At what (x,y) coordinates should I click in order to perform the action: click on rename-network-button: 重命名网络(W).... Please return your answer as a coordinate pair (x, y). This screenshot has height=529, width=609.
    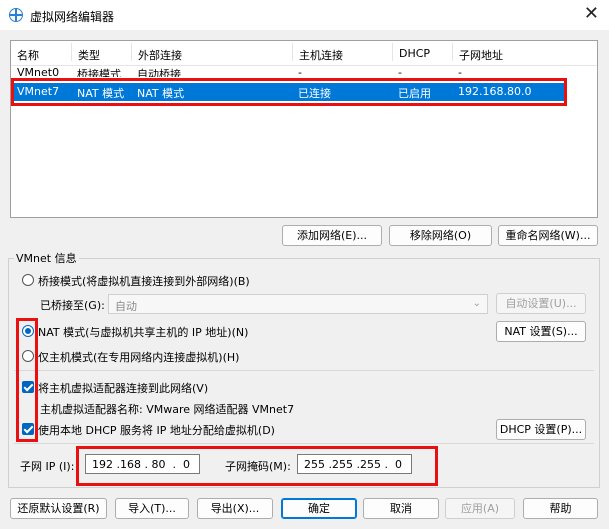
    Looking at the image, I should click on (548, 235).